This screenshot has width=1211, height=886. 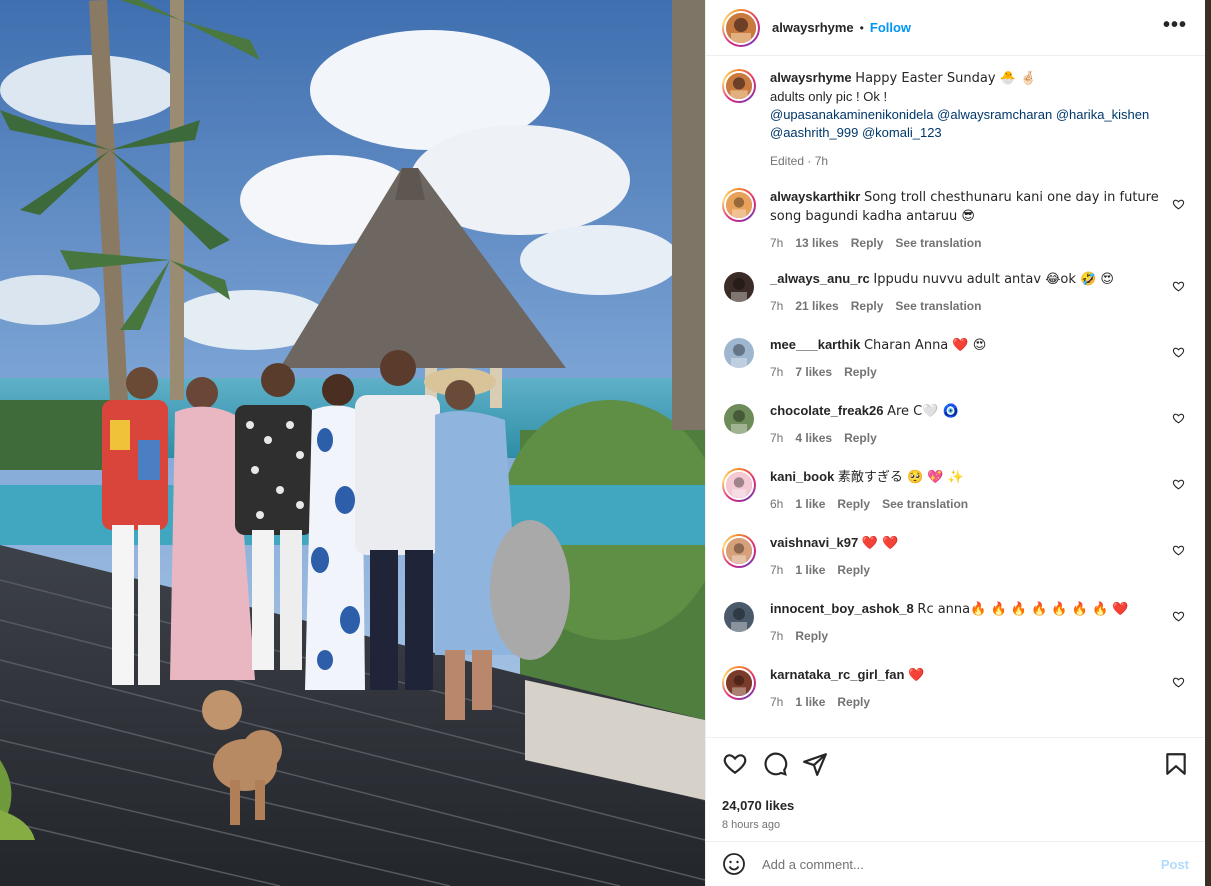 I want to click on post-header: alwaysrhyme • Follow •••, so click(x=955, y=28).